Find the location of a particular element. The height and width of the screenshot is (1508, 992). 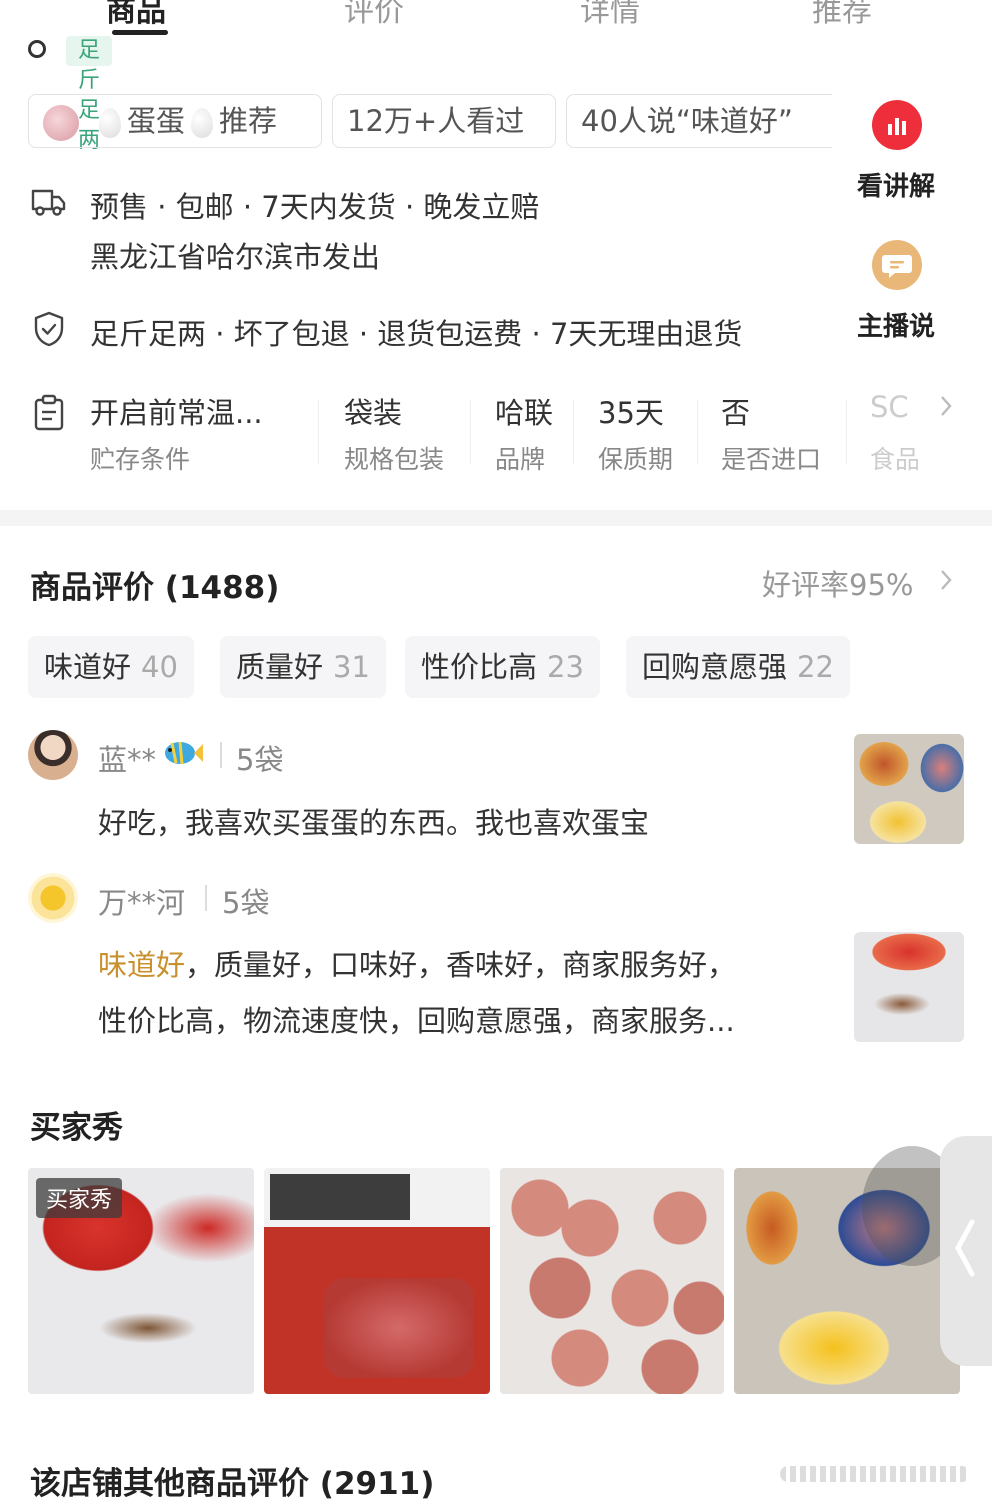

param-package-key: 规格包装 is located at coordinates (394, 459).